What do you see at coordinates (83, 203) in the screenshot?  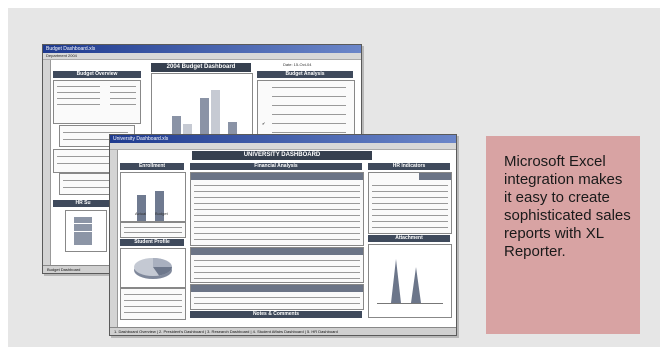 I see `hr-summary-header: HR Su` at bounding box center [83, 203].